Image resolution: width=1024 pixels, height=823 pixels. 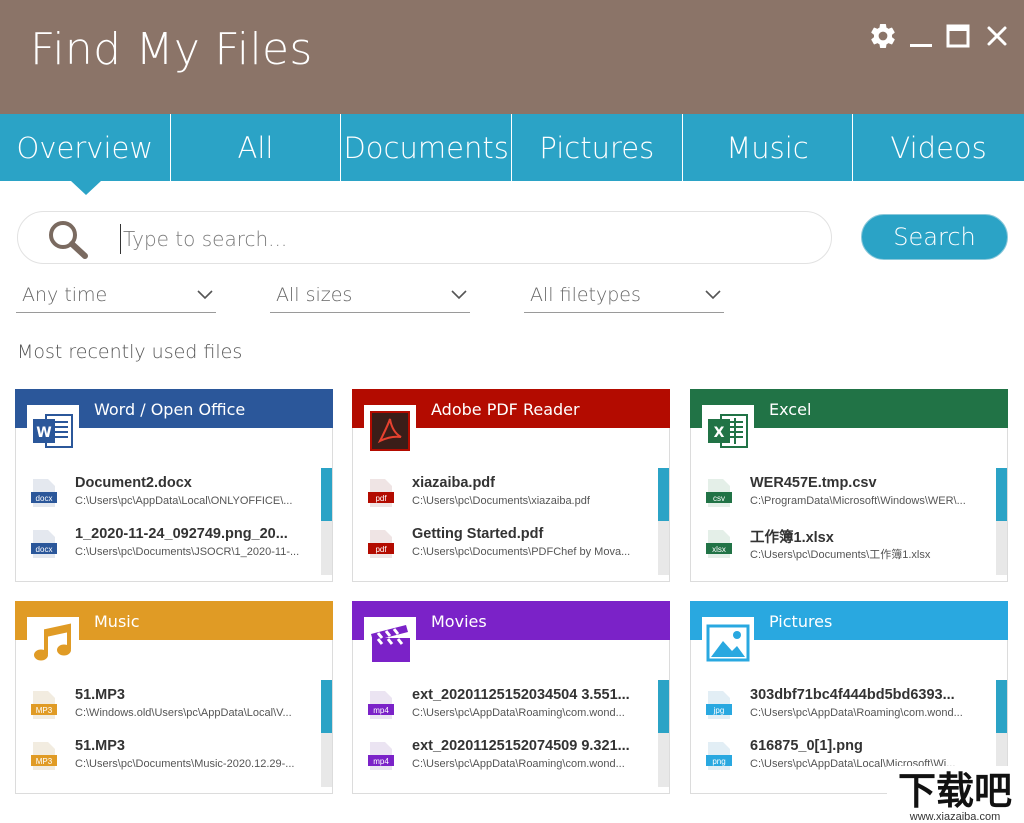 I want to click on active-tab-indicator, so click(x=86, y=188).